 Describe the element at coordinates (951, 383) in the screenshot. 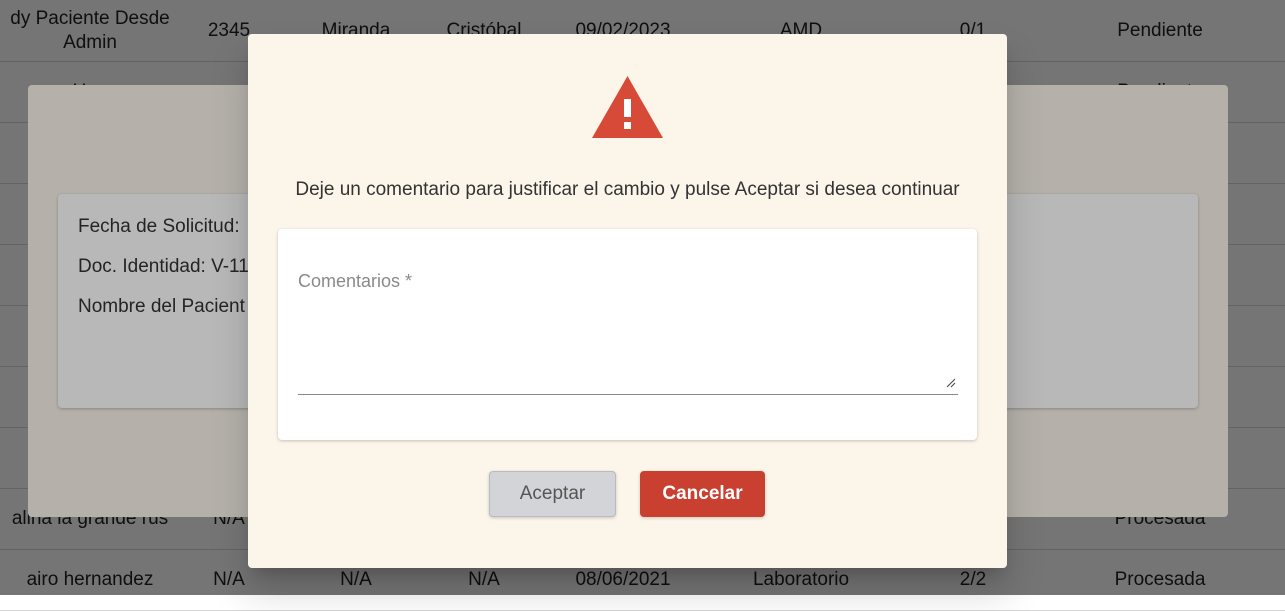

I see `resize-handle-icon` at that location.